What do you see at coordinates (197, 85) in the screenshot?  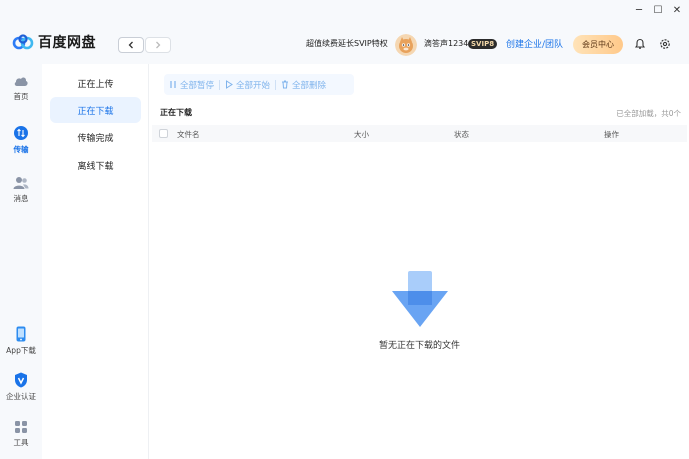 I see `pause-all-label: 全部暂停` at bounding box center [197, 85].